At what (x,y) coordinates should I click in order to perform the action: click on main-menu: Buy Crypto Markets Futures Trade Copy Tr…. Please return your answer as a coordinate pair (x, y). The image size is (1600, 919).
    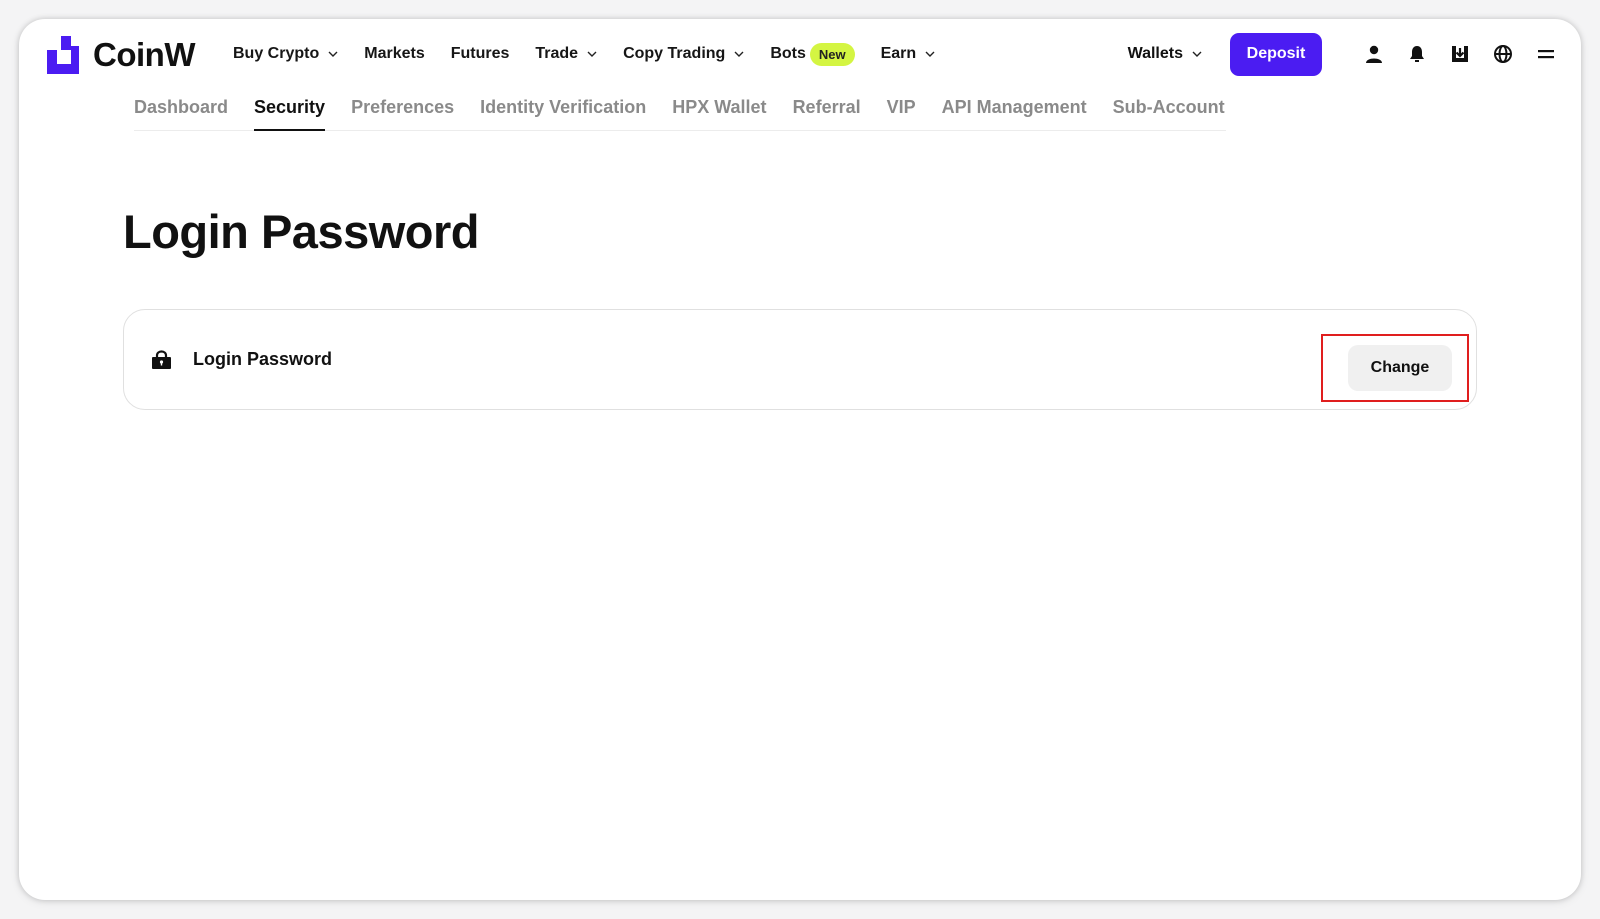
    Looking at the image, I should click on (597, 54).